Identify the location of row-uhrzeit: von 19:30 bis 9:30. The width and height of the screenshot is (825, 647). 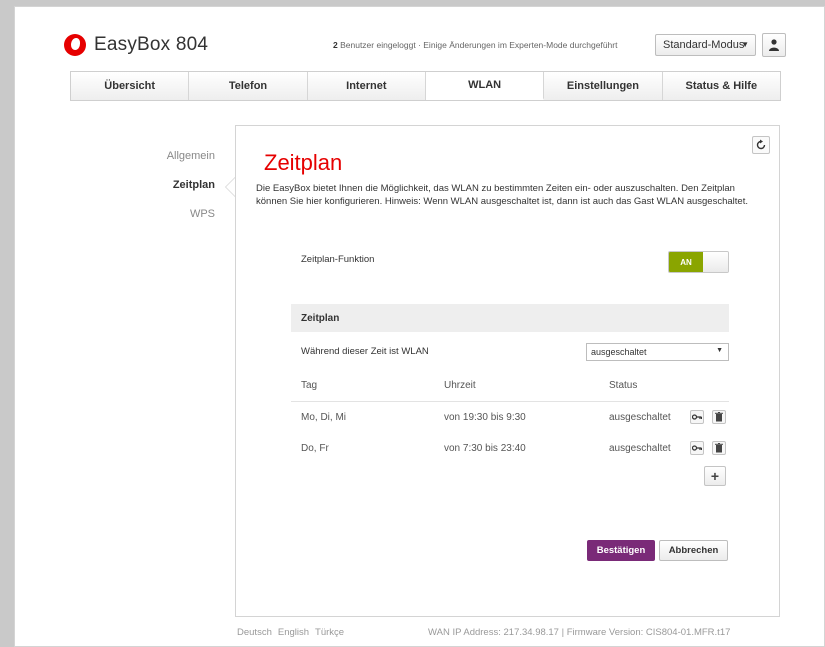
(485, 417).